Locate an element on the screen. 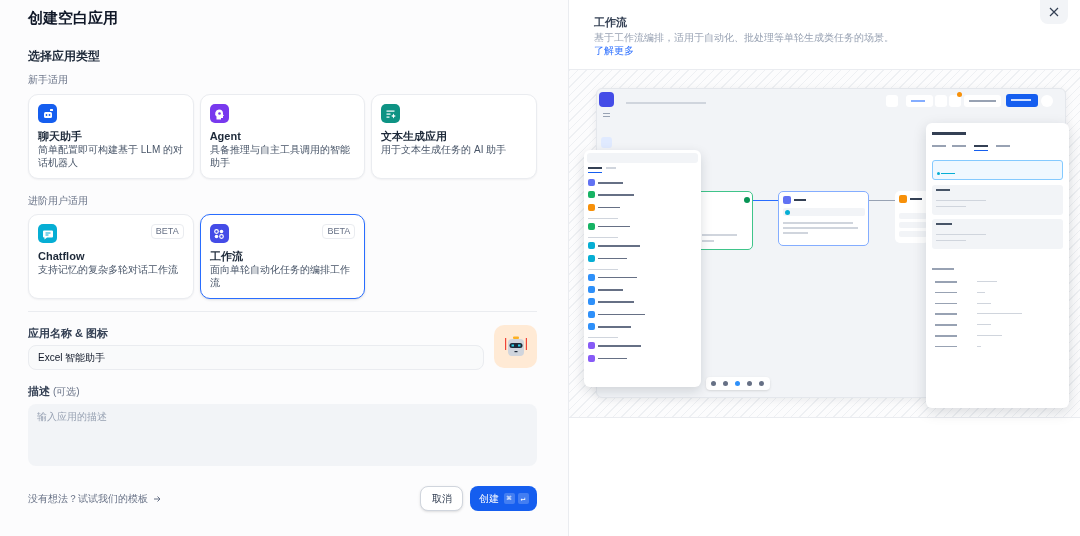 The width and height of the screenshot is (1080, 536). app-type-card: 文本生成应用 用于文本生成任务的 AI 助手 is located at coordinates (454, 136).